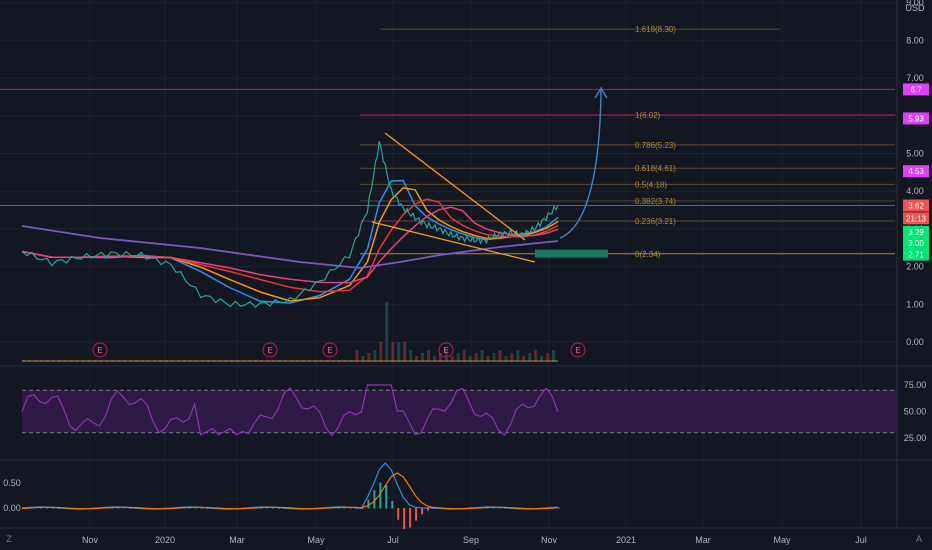  What do you see at coordinates (12, 483) in the screenshot?
I see `macd-tick-label: 0.50` at bounding box center [12, 483].